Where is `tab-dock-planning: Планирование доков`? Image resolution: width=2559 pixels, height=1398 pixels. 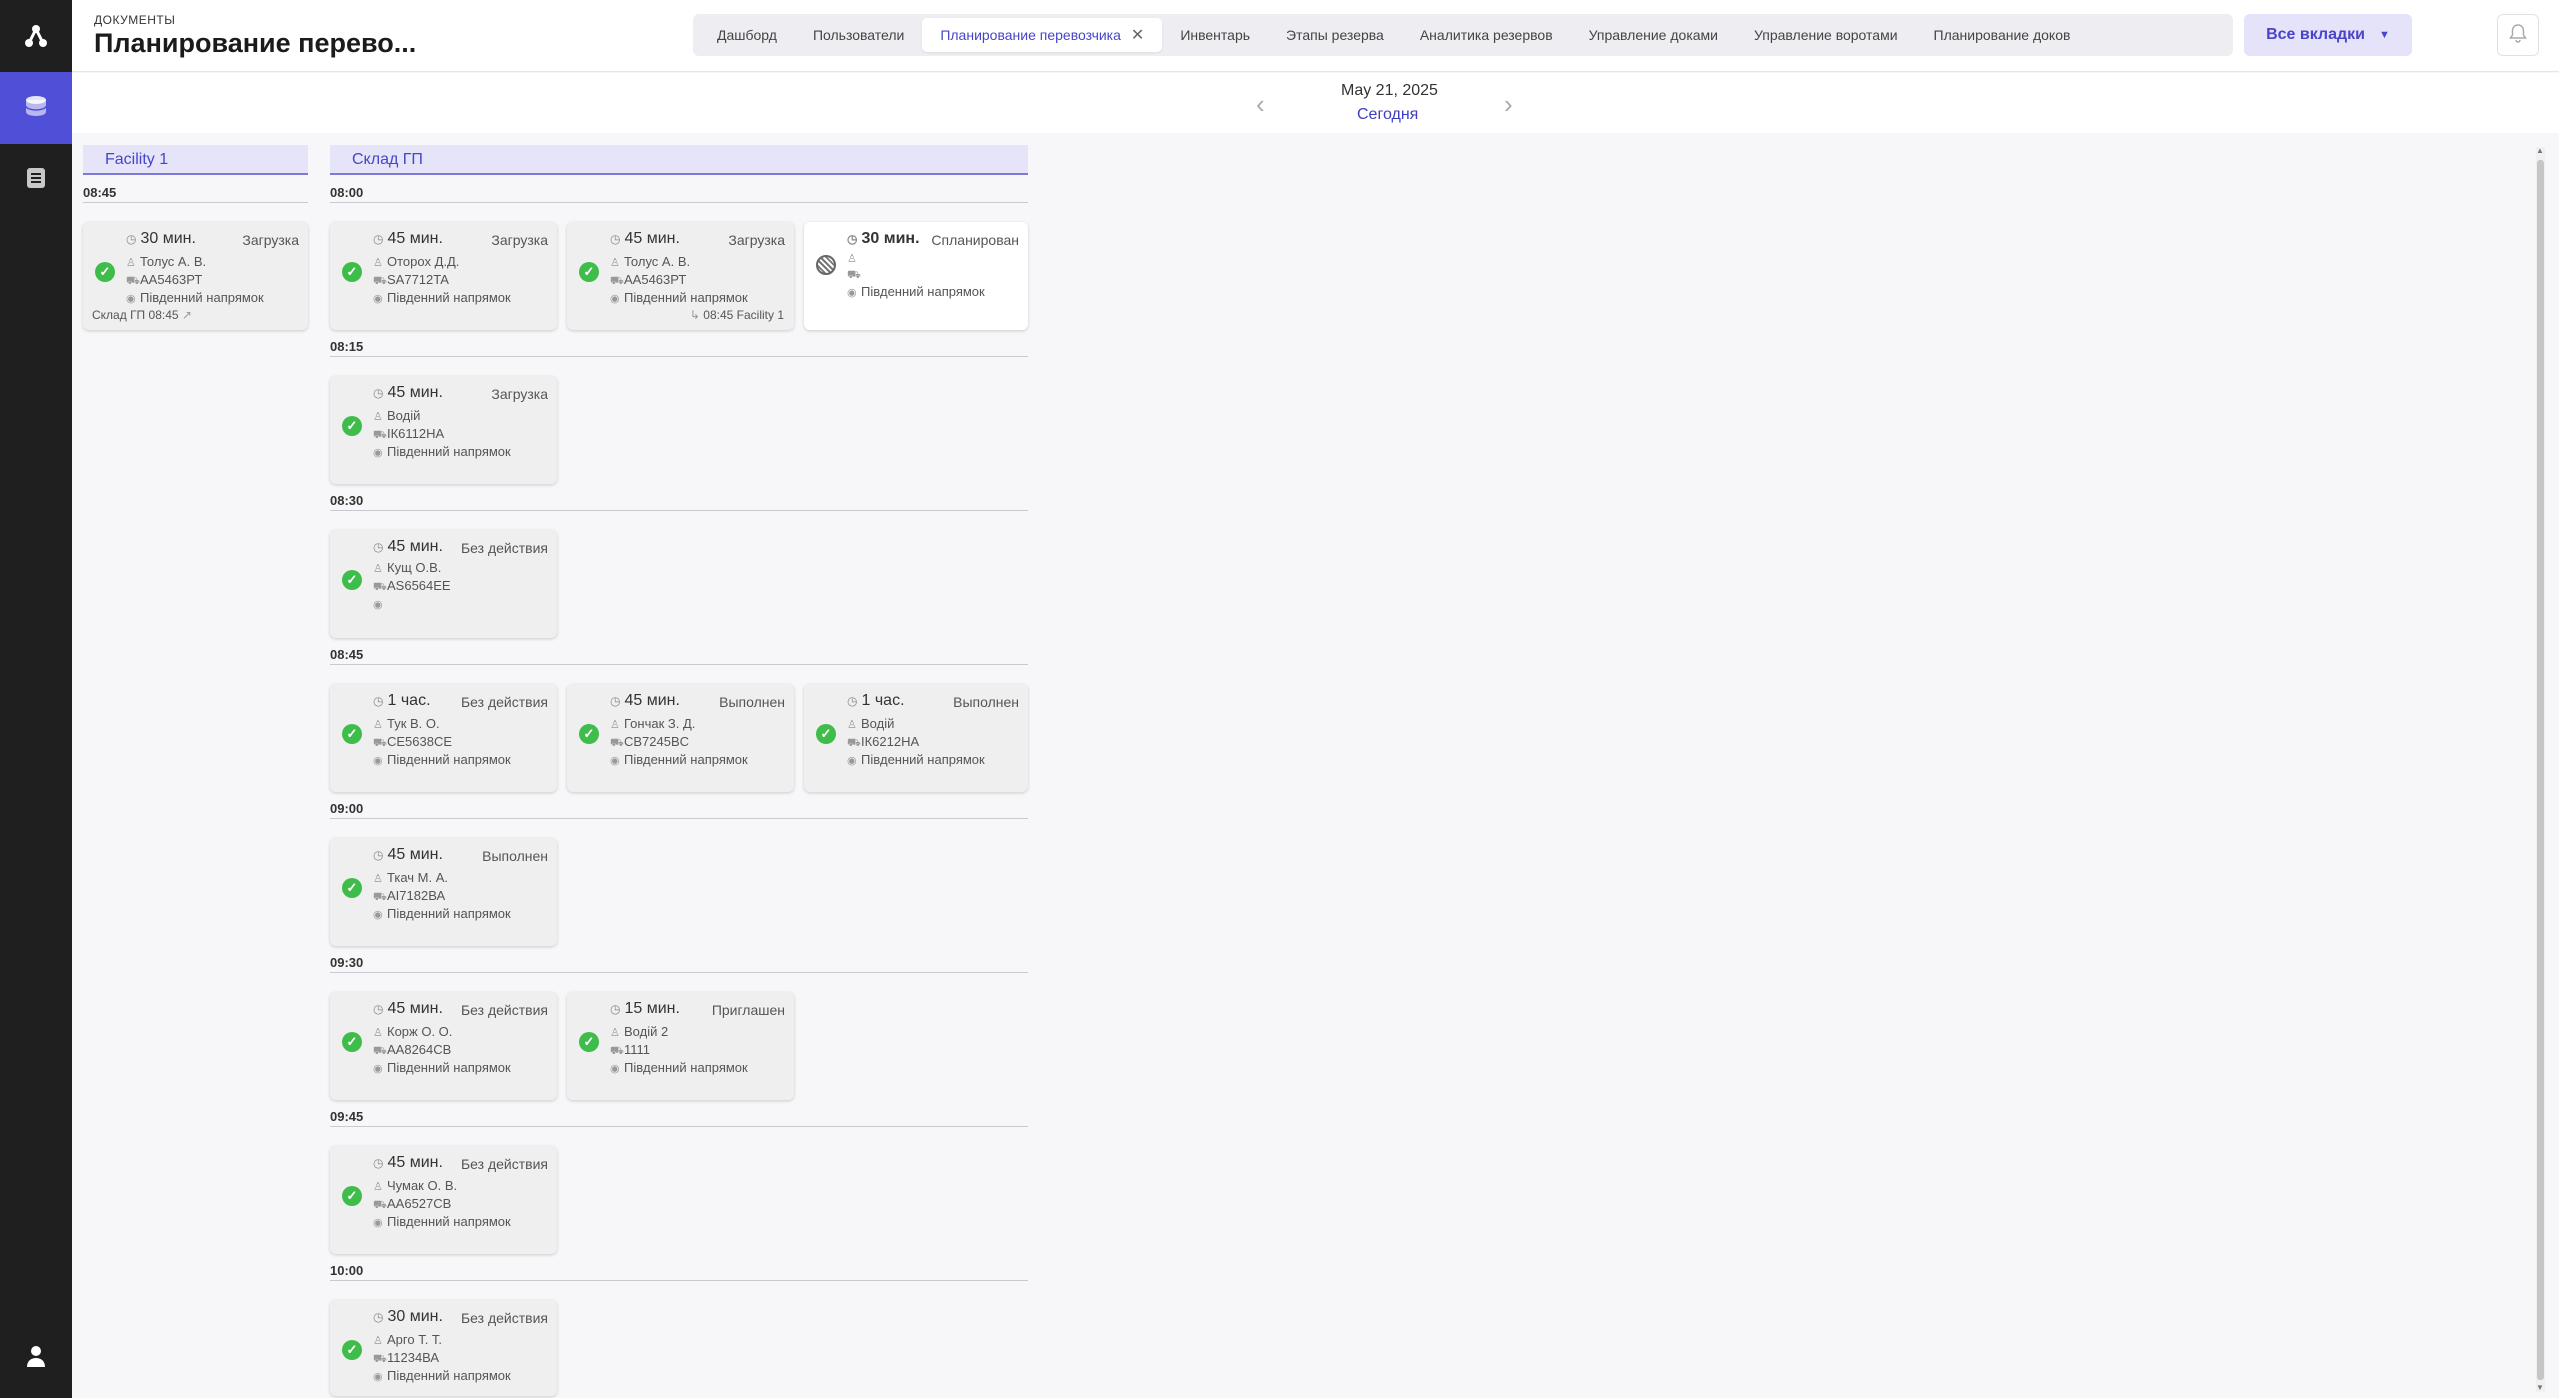
tab-dock-planning: Планирование доков is located at coordinates (2002, 35).